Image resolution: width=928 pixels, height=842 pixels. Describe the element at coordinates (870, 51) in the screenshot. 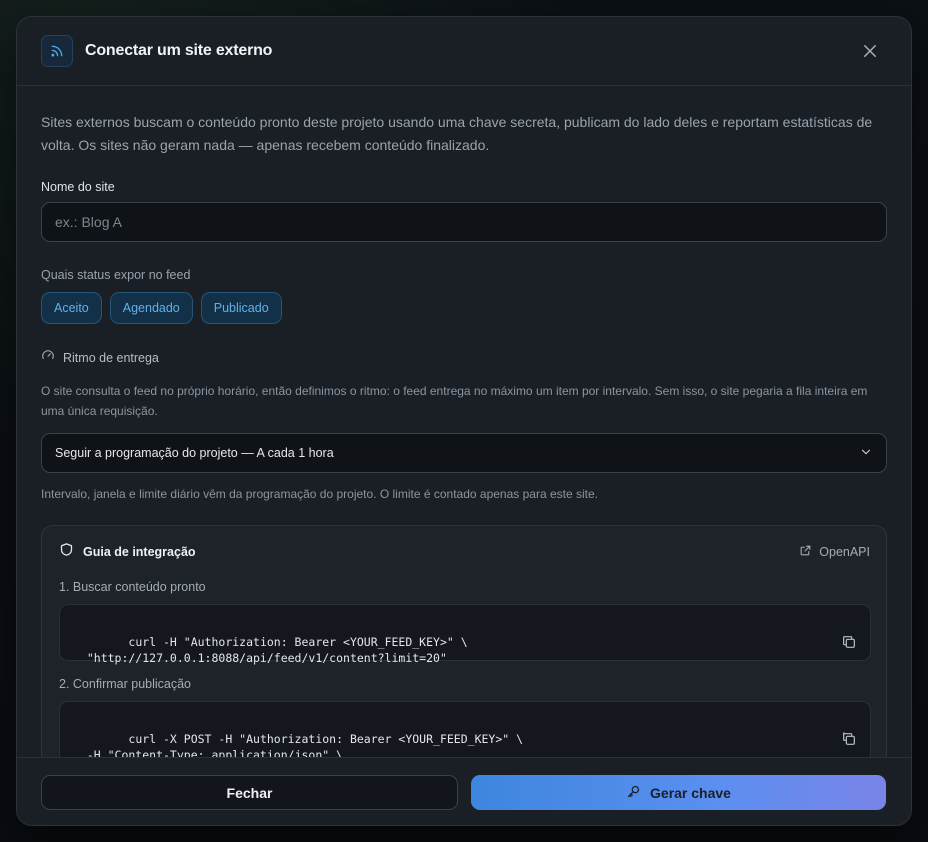

I see `close-icon` at that location.